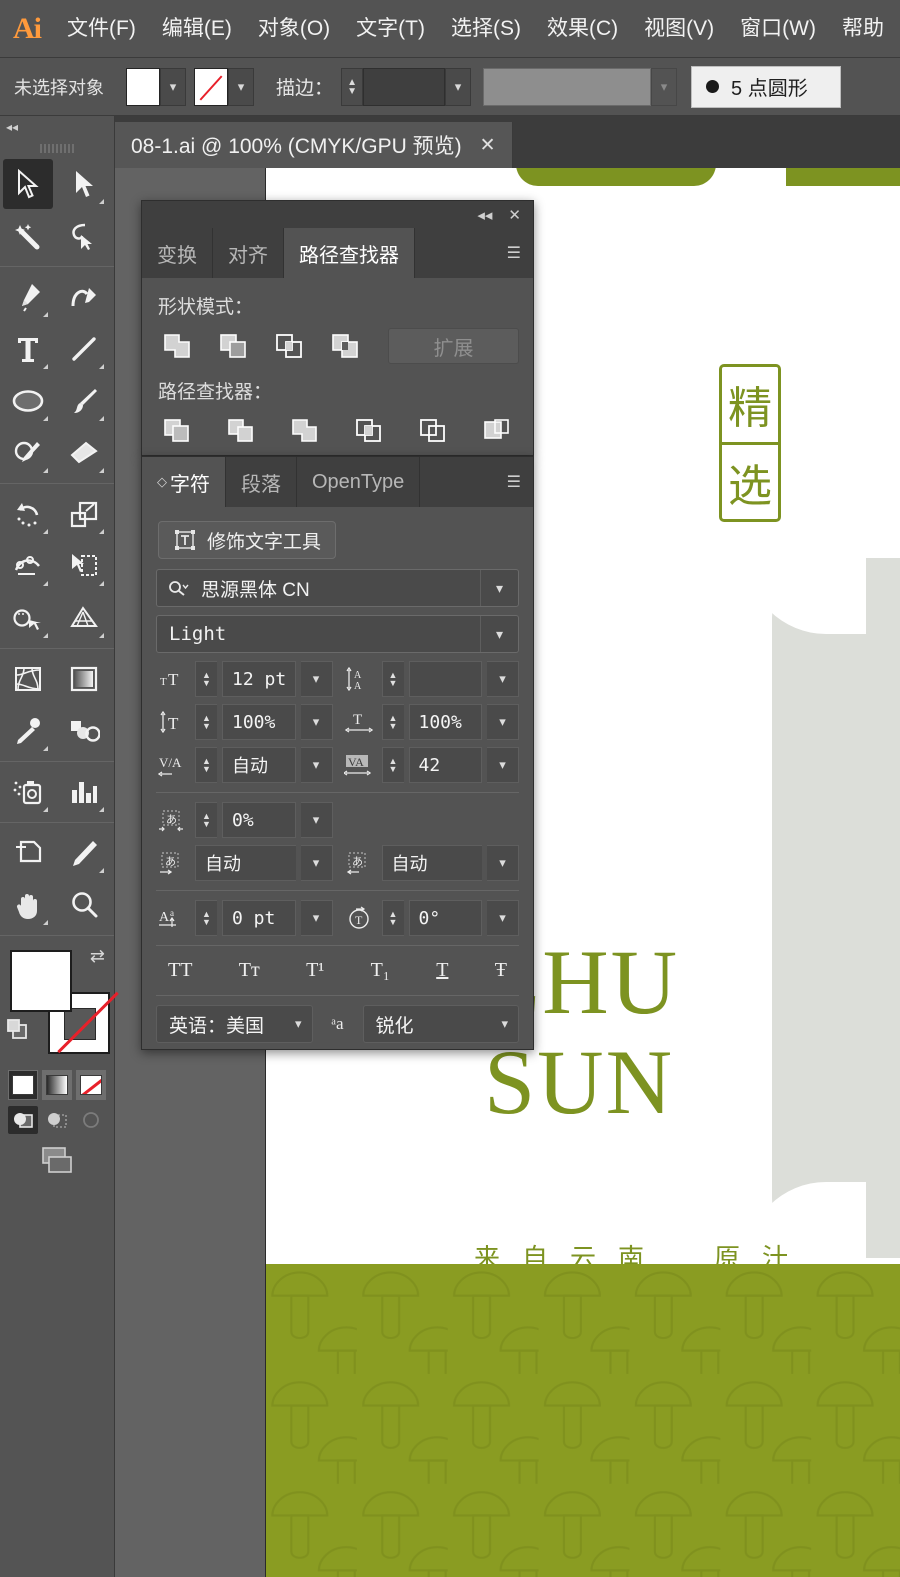  I want to click on symbol-sprayer-tool, so click(28, 792).